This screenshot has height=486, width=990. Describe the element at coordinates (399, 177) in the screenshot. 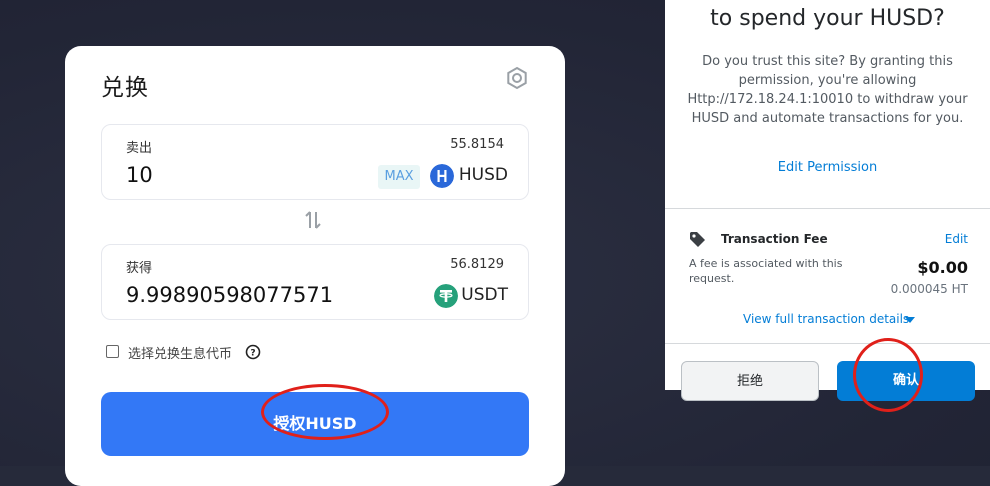

I see `max-button: MAX` at that location.